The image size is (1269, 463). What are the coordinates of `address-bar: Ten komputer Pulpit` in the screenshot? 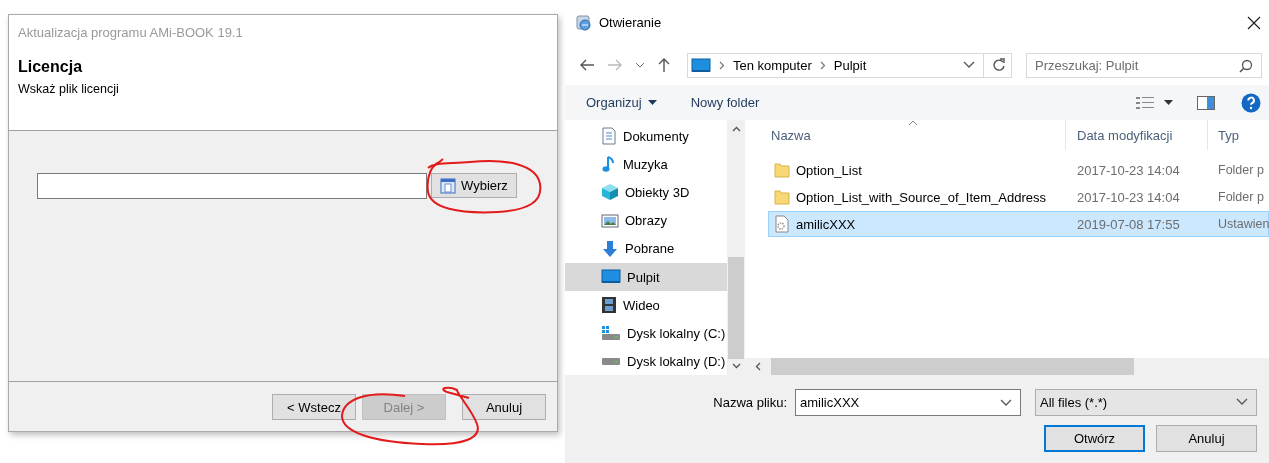 It's located at (849, 65).